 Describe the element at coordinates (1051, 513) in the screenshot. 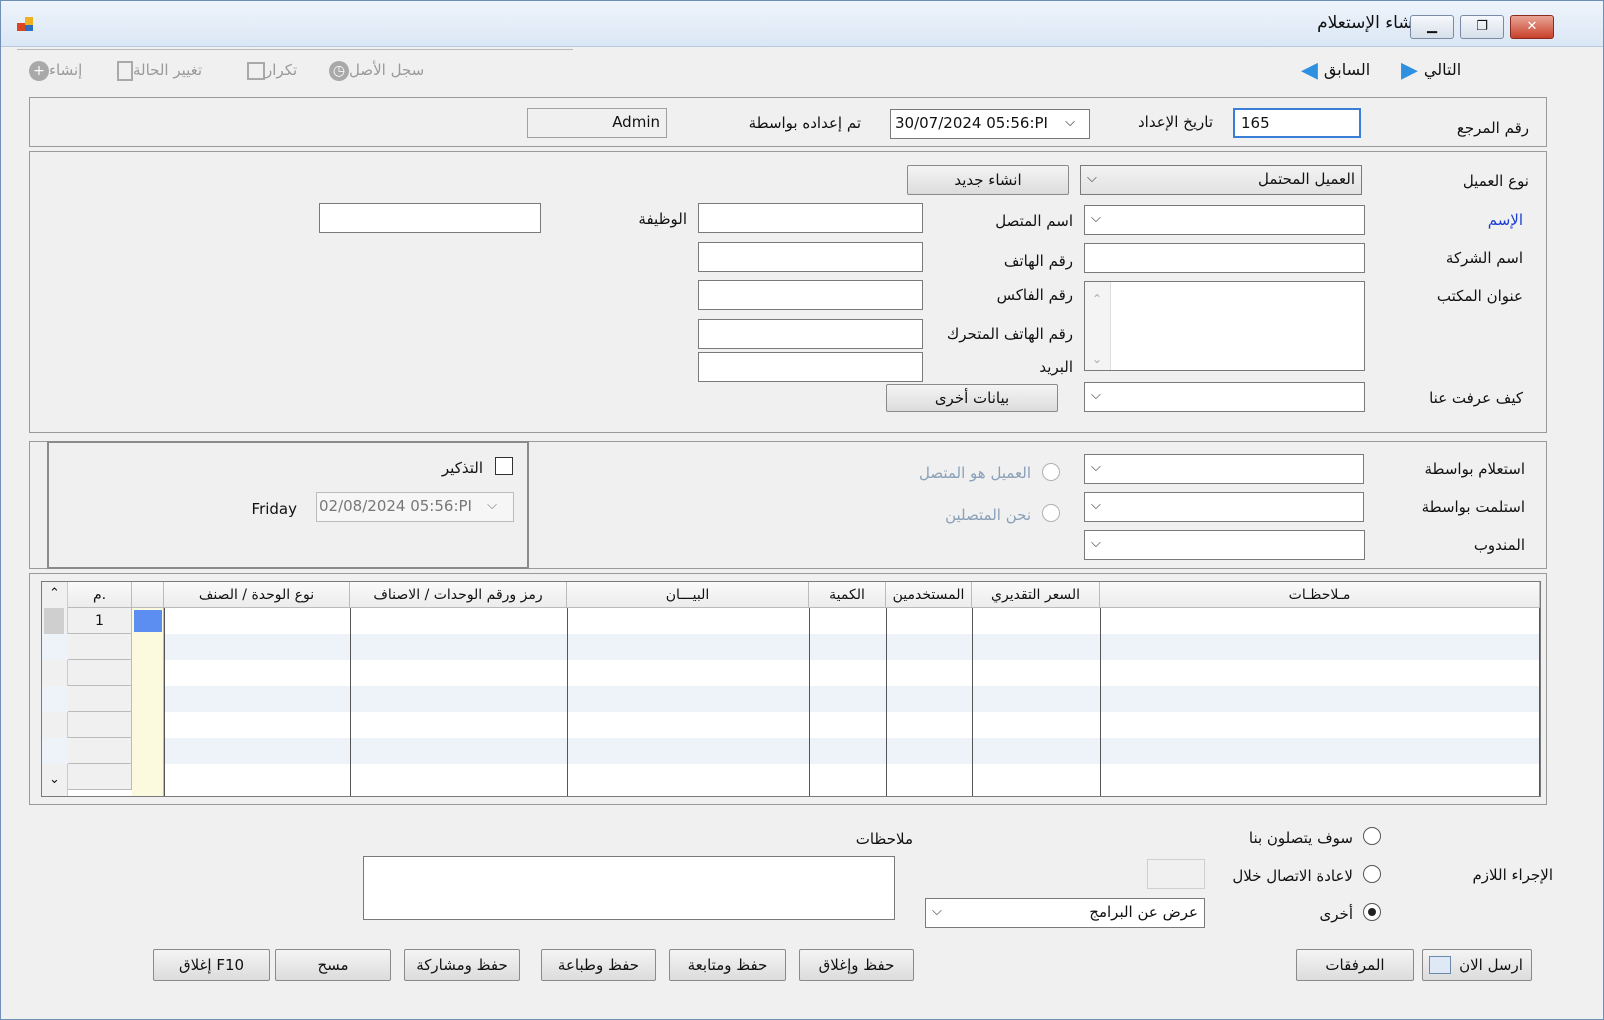

I see `we-called-radio` at that location.